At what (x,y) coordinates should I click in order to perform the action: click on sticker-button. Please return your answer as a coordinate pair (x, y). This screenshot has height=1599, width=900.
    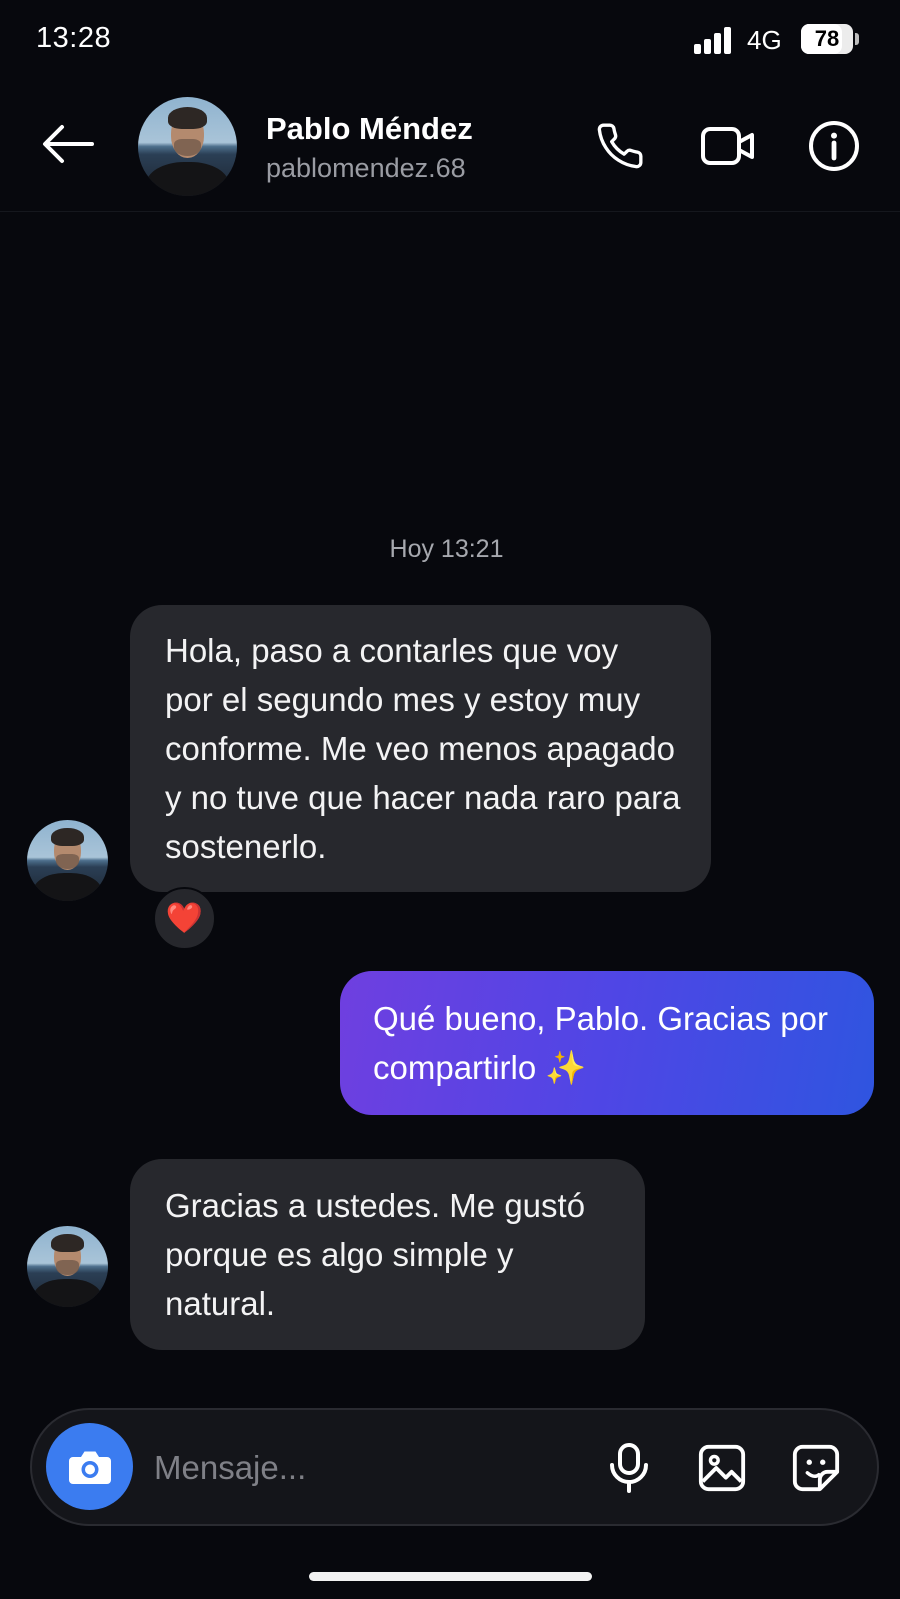
    Looking at the image, I should click on (816, 1468).